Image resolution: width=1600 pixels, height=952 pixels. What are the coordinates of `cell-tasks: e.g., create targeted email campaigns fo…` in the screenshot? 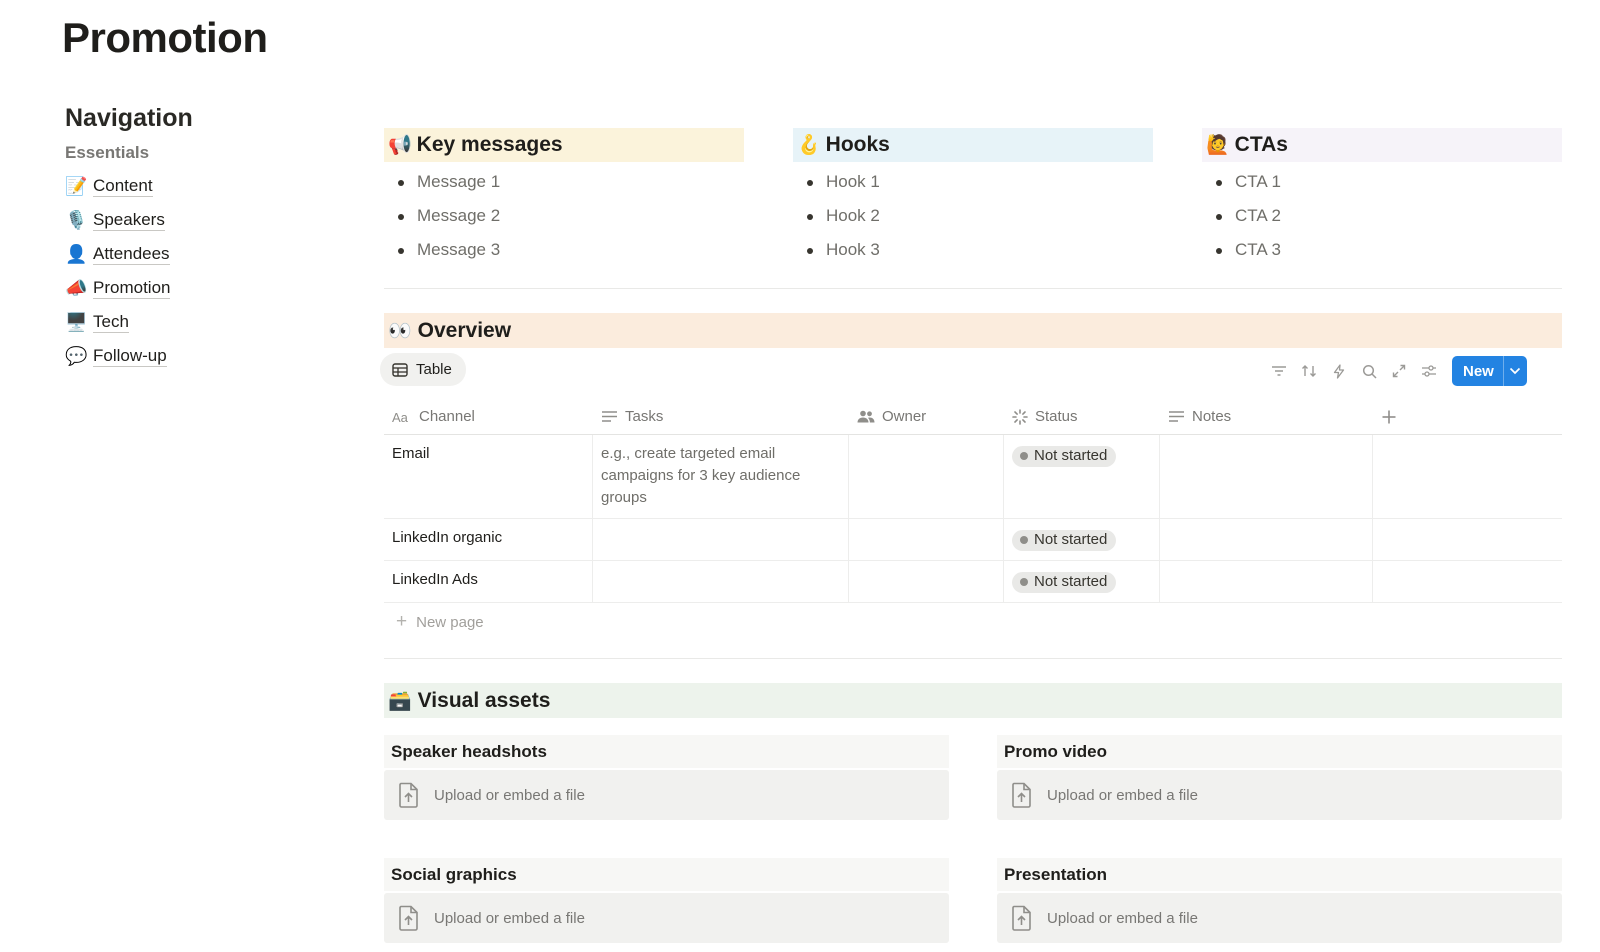 It's located at (721, 476).